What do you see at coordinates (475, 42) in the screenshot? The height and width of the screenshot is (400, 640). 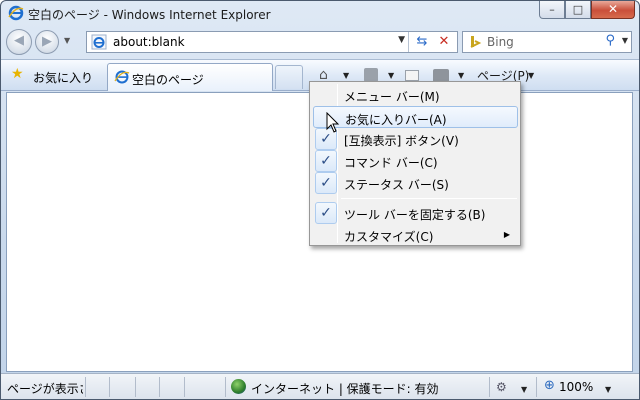 I see `bing-icon` at bounding box center [475, 42].